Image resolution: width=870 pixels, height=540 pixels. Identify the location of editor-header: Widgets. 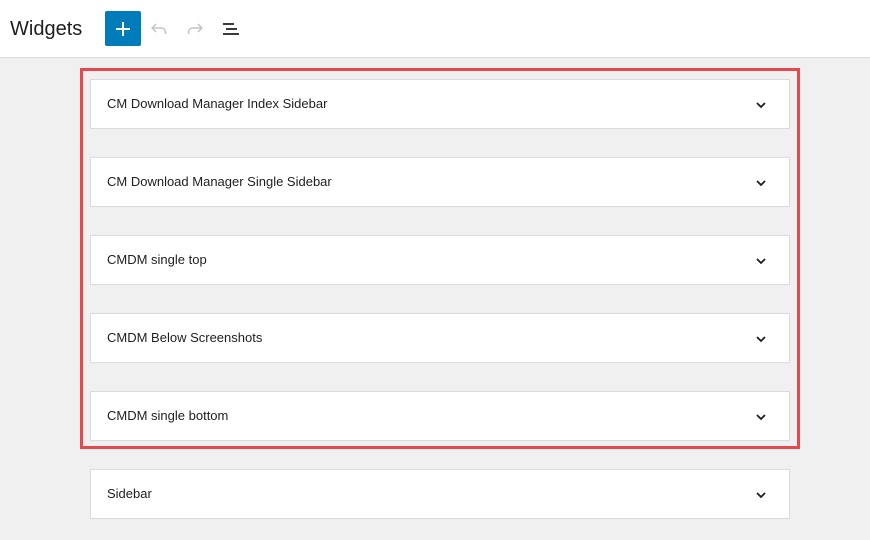
(435, 29).